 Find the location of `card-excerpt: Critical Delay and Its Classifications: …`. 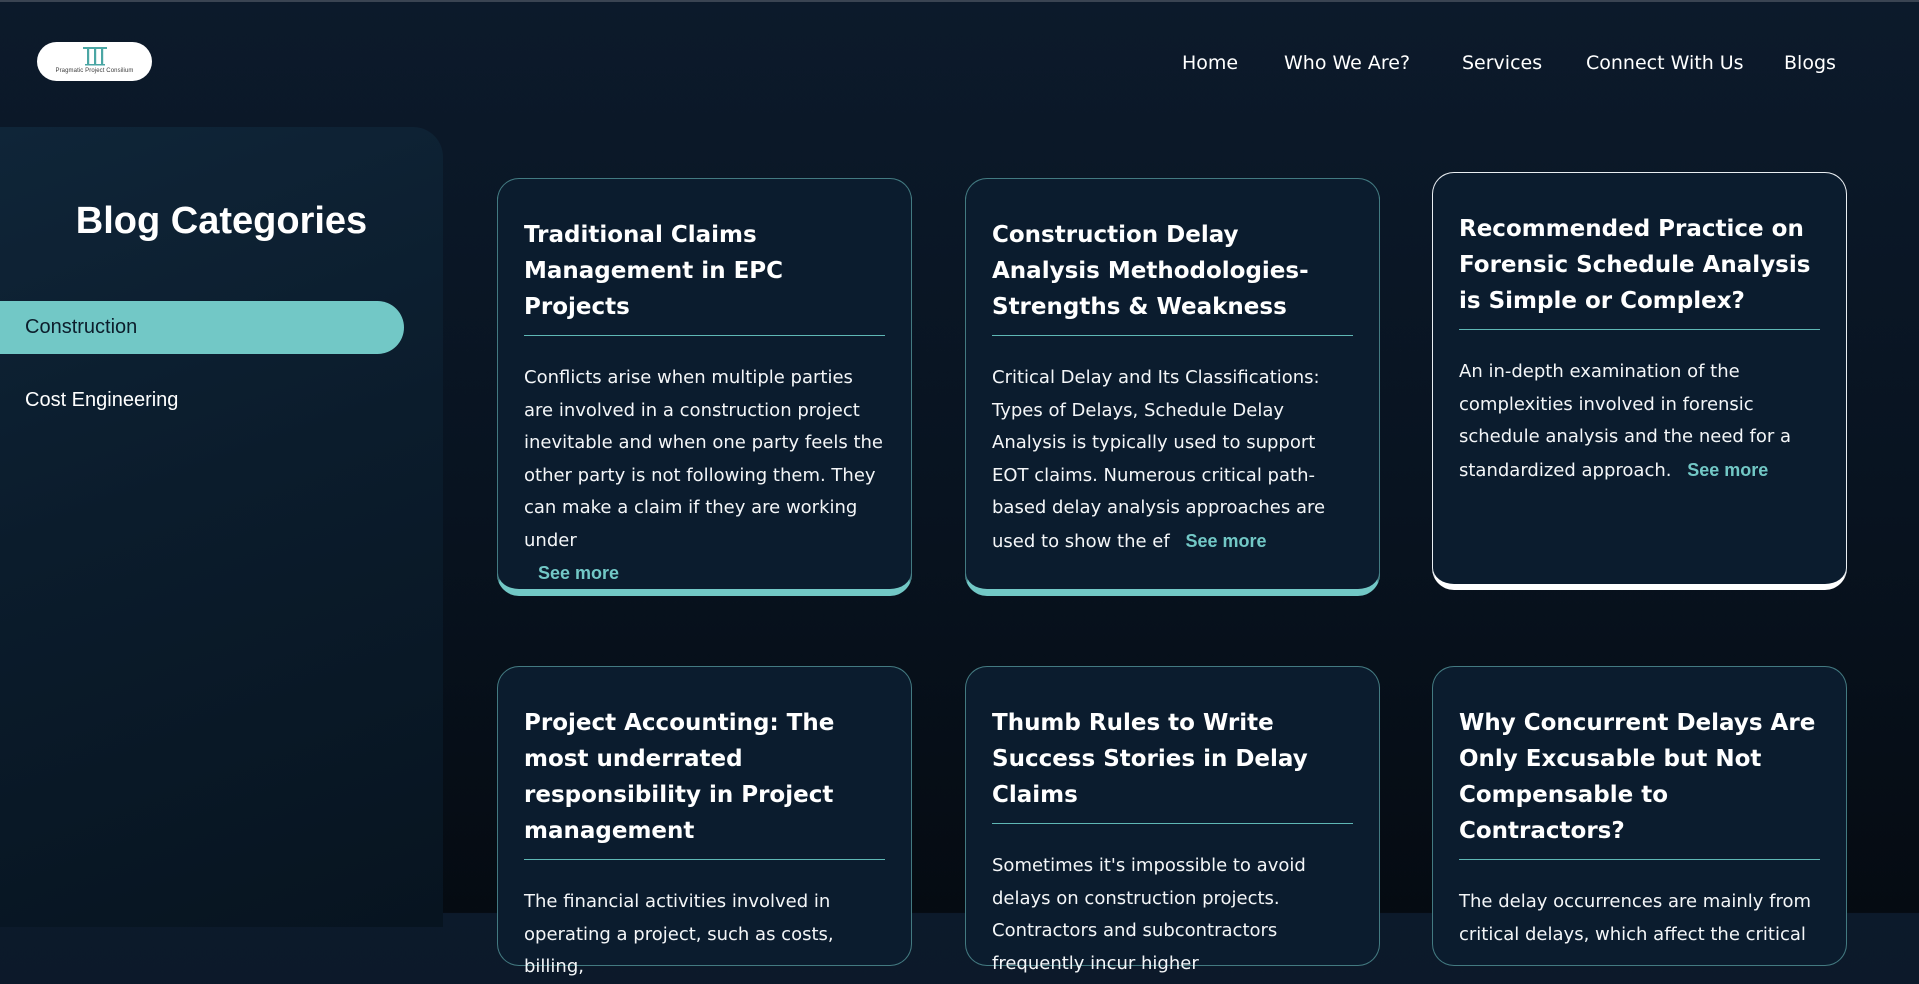

card-excerpt: Critical Delay and Its Classifications: … is located at coordinates (1172, 460).